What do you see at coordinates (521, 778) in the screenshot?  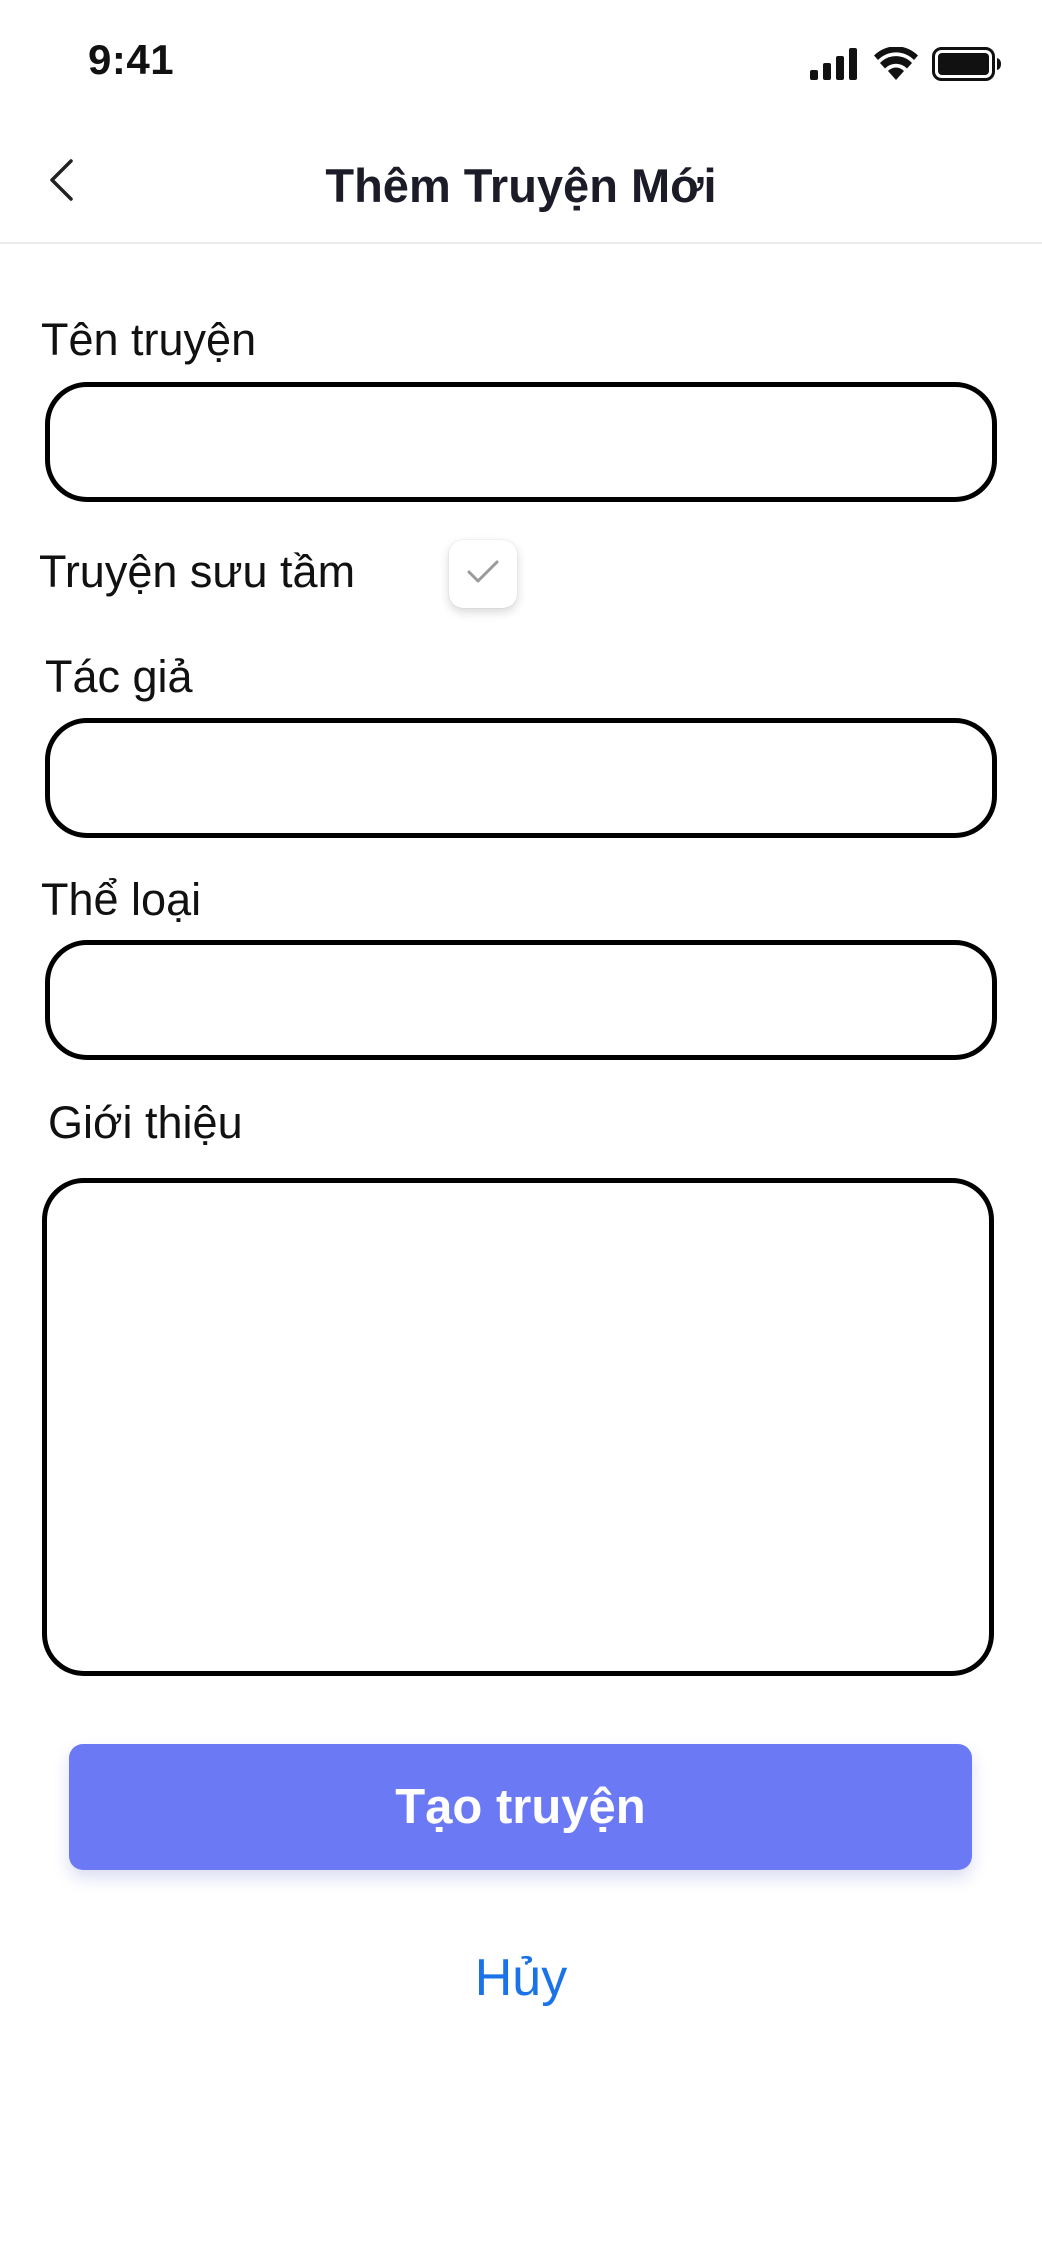 I see `author-input` at bounding box center [521, 778].